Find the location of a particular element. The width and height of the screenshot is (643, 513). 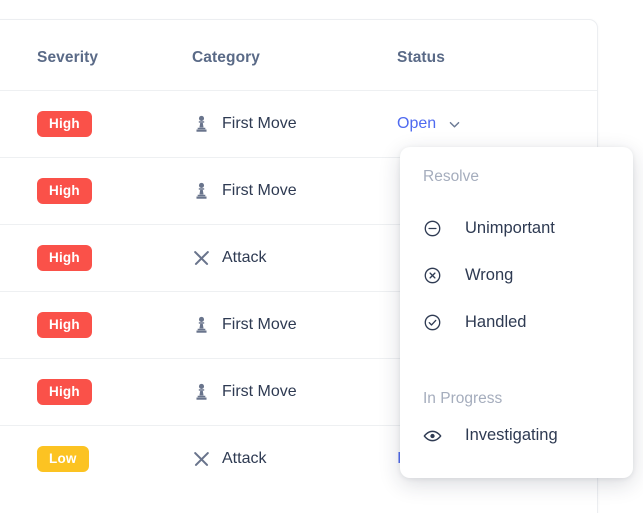

check-circle-icon is located at coordinates (432, 322).